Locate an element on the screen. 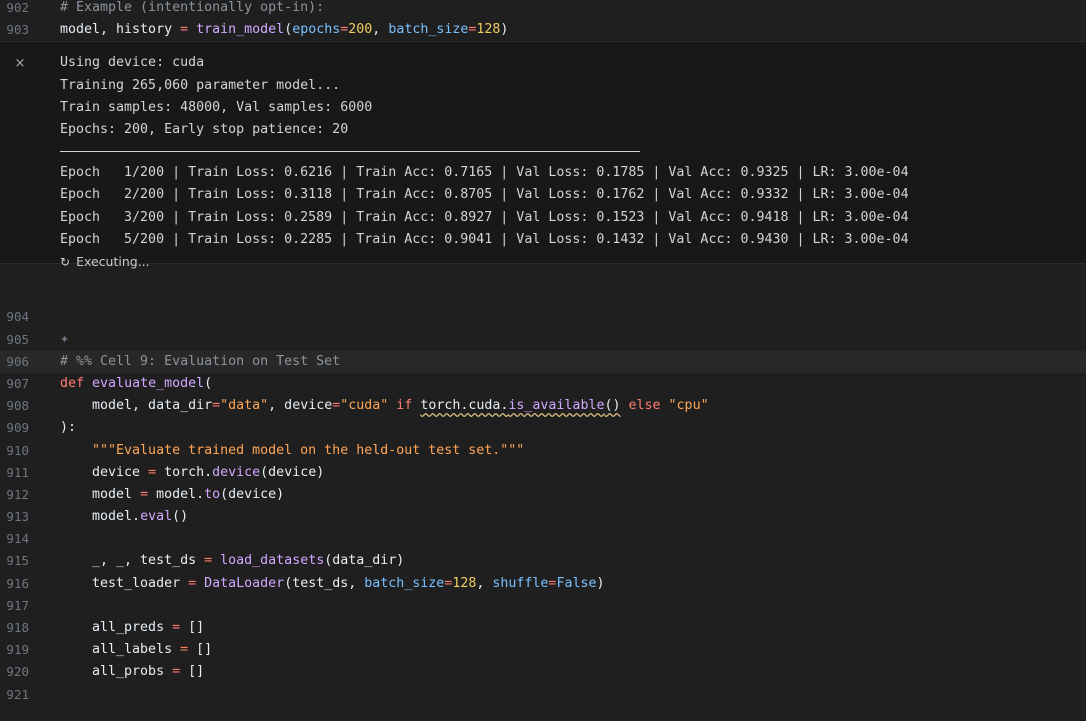 This screenshot has height=721, width=1086. code-token: # %% Cell 9: Evaluation on Test Set is located at coordinates (200, 361).